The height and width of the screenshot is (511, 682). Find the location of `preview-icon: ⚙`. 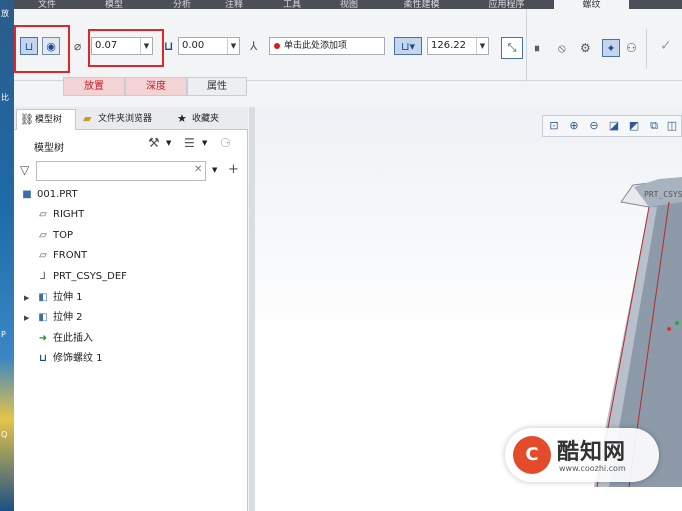

preview-icon: ⚙ is located at coordinates (585, 48).